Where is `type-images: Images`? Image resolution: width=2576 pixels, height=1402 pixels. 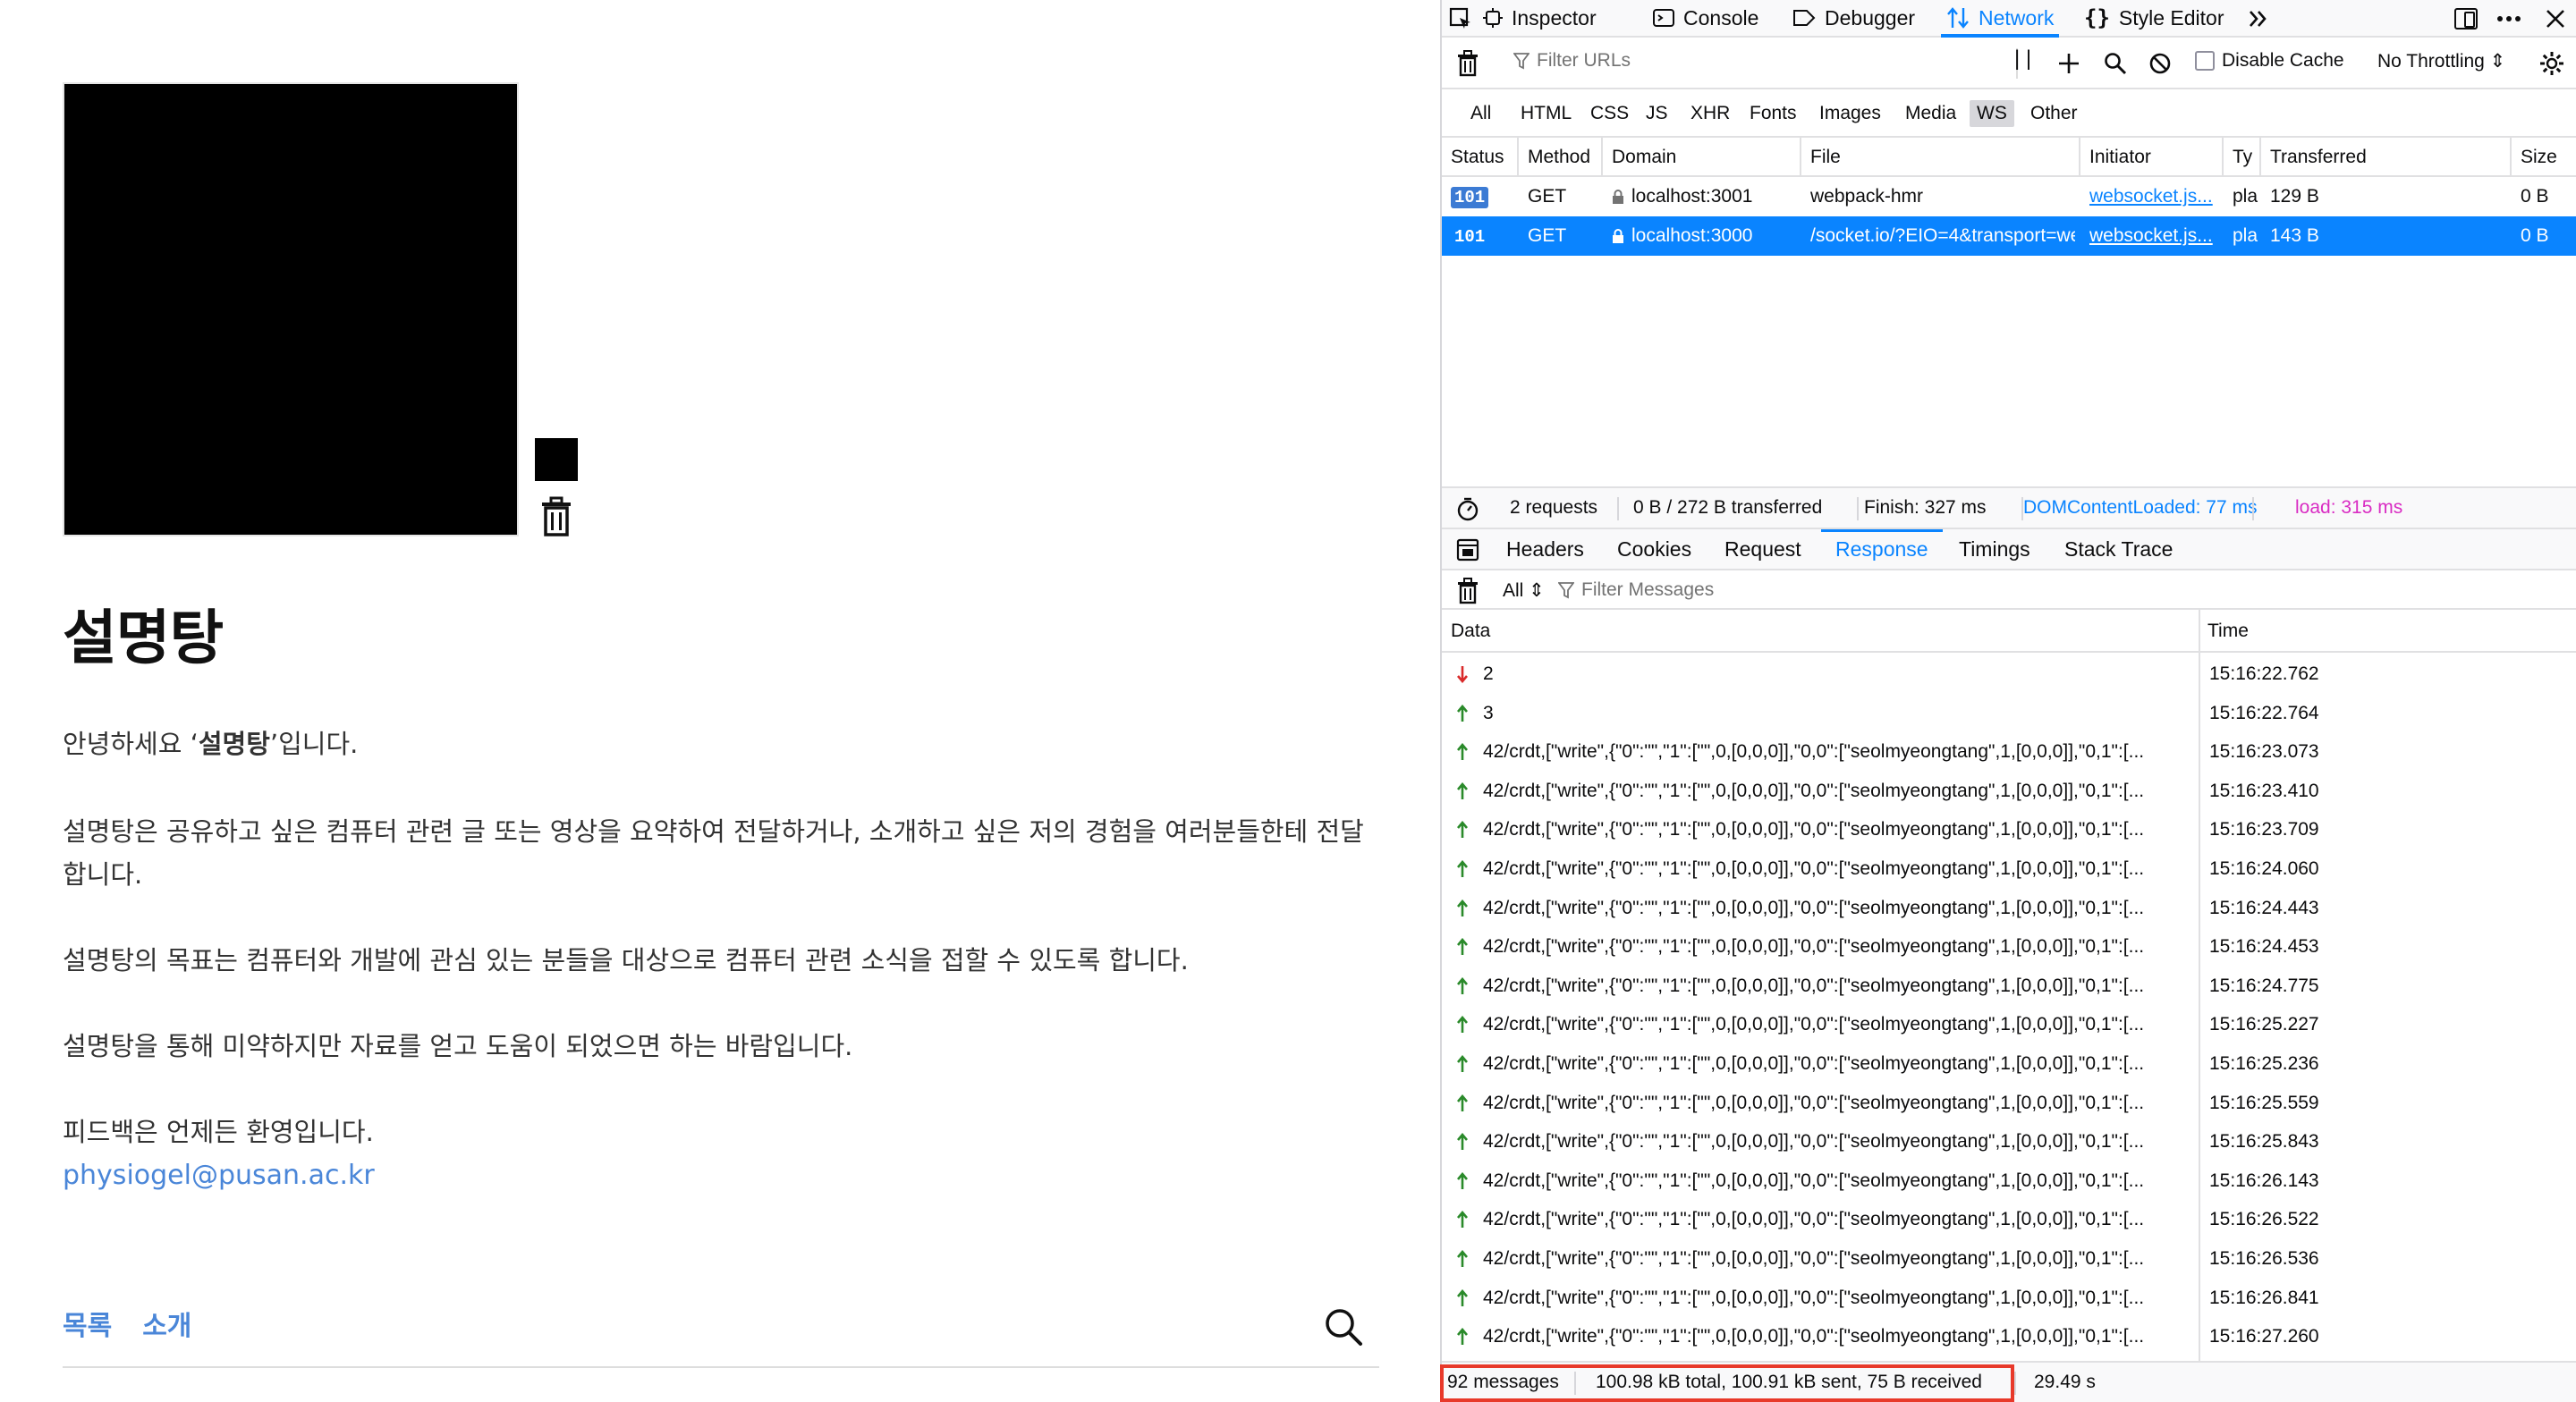
type-images: Images is located at coordinates (1850, 114).